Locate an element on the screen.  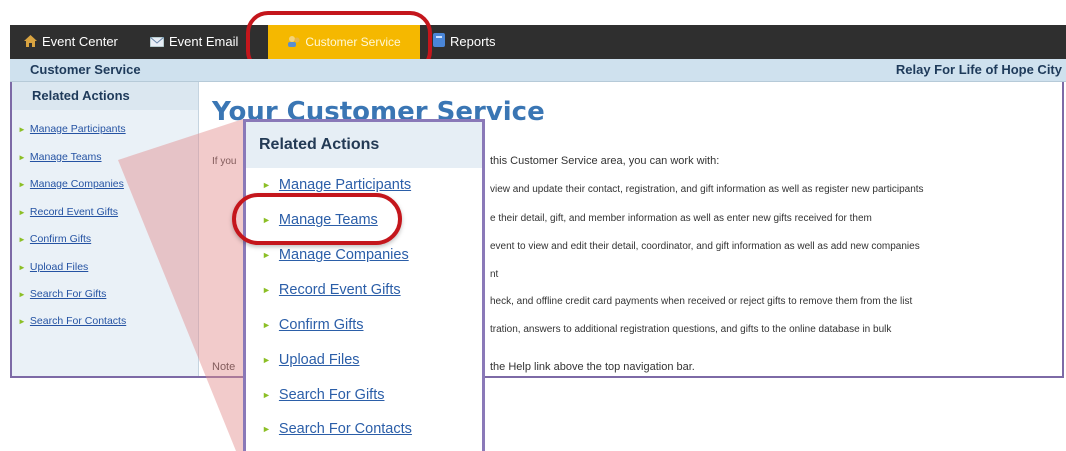
popup-item-label: Upload Files is located at coordinates (319, 360).